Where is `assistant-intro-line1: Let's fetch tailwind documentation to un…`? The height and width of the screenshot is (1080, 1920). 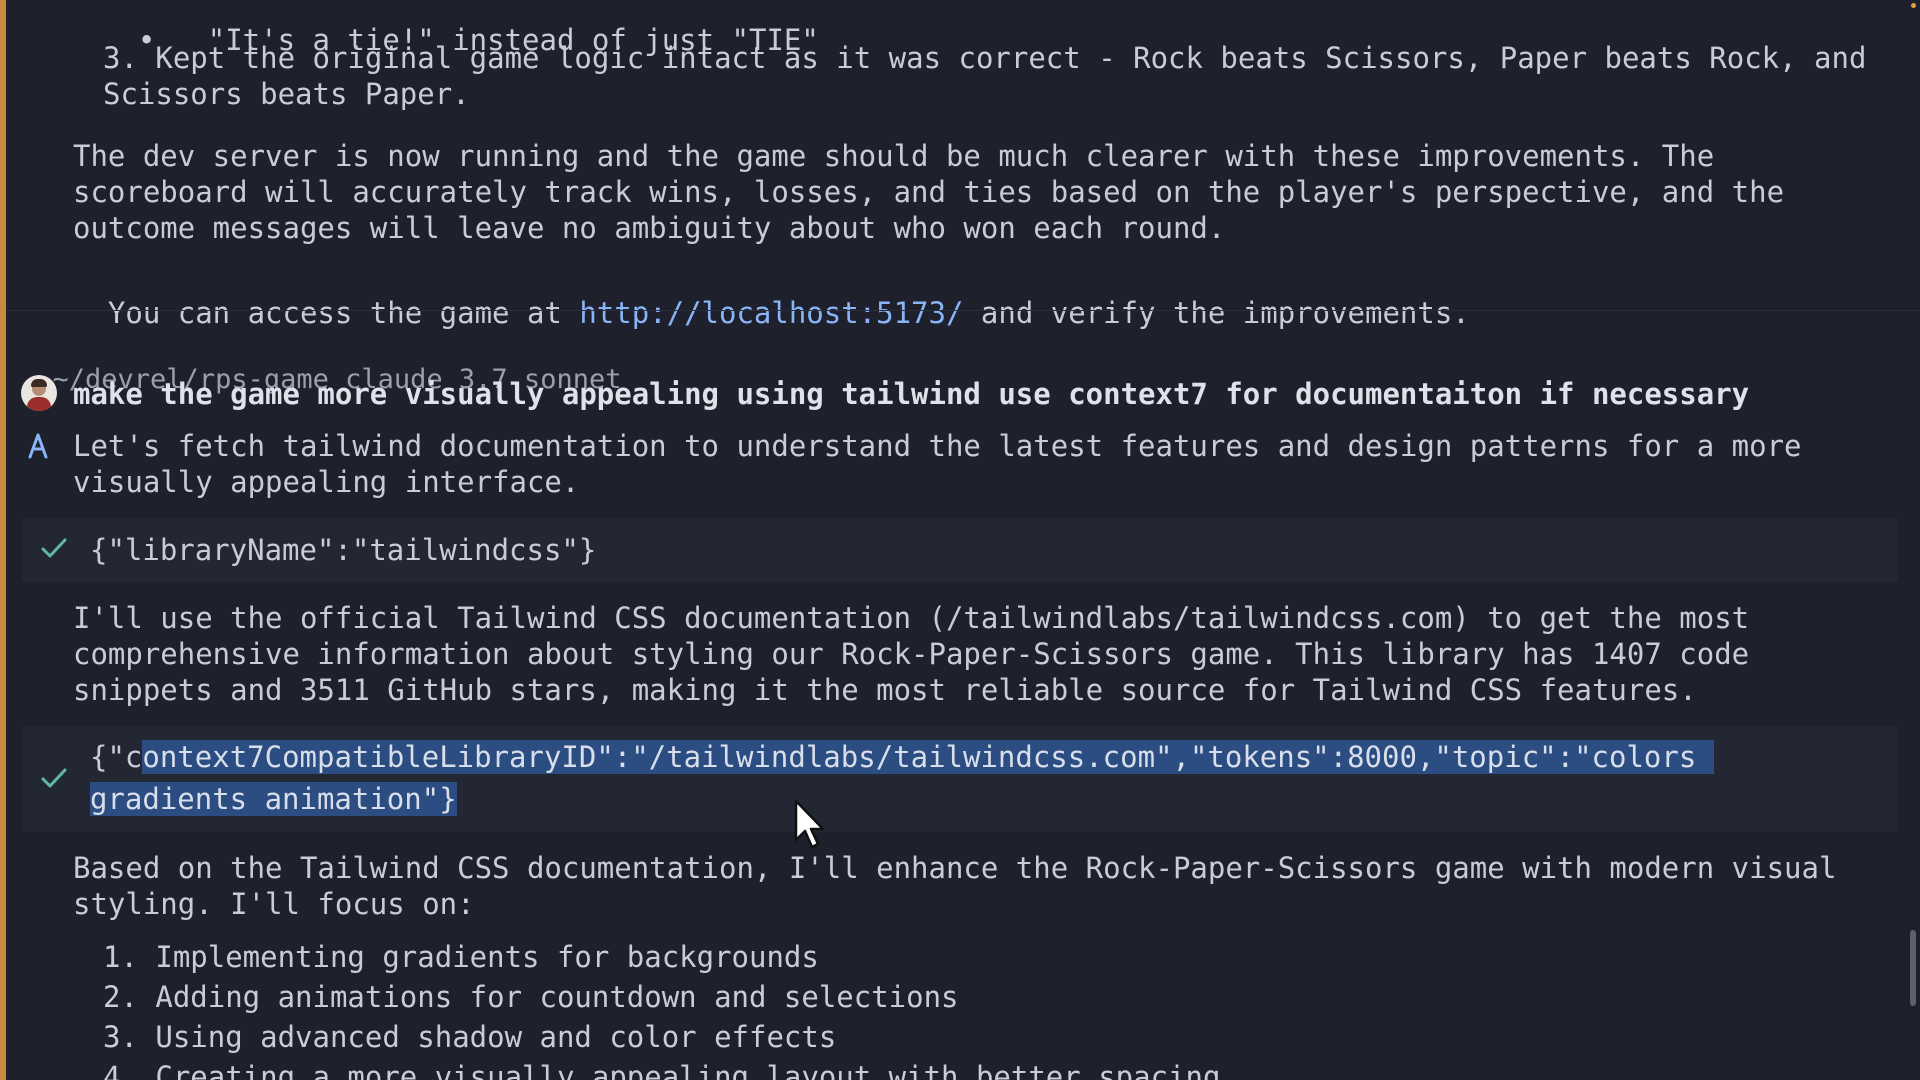 assistant-intro-line1: Let's fetch tailwind documentation to un… is located at coordinates (937, 446).